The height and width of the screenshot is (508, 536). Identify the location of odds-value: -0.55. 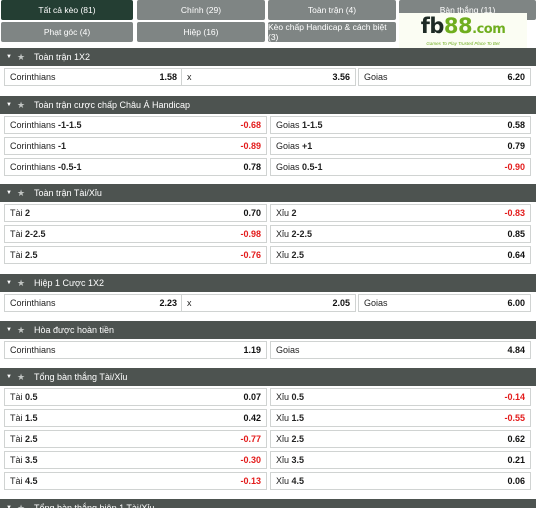
(514, 418).